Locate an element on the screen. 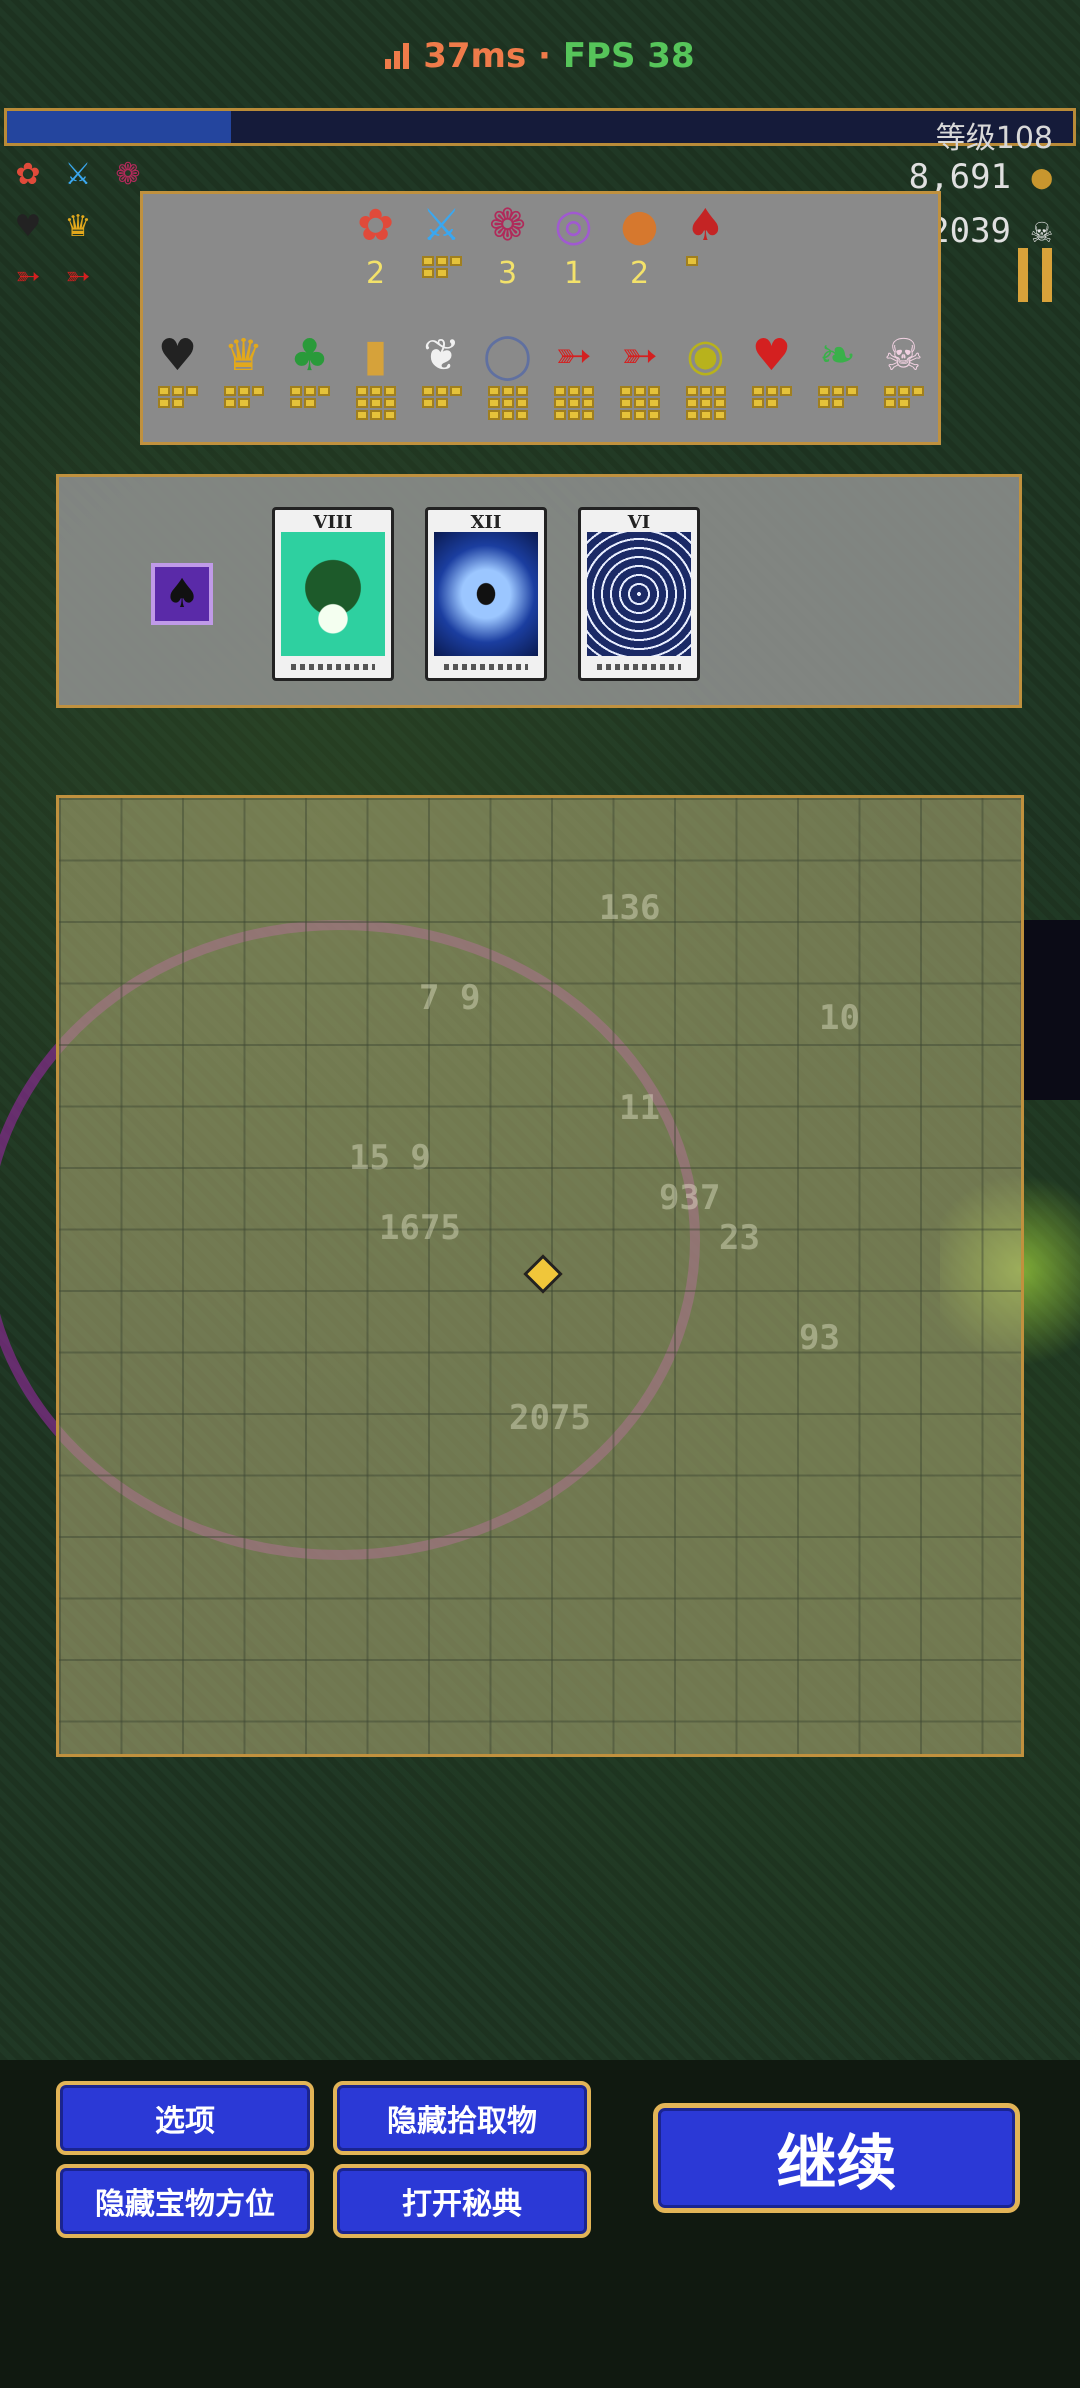  arcana-deck-icon: ♠ is located at coordinates (182, 594).